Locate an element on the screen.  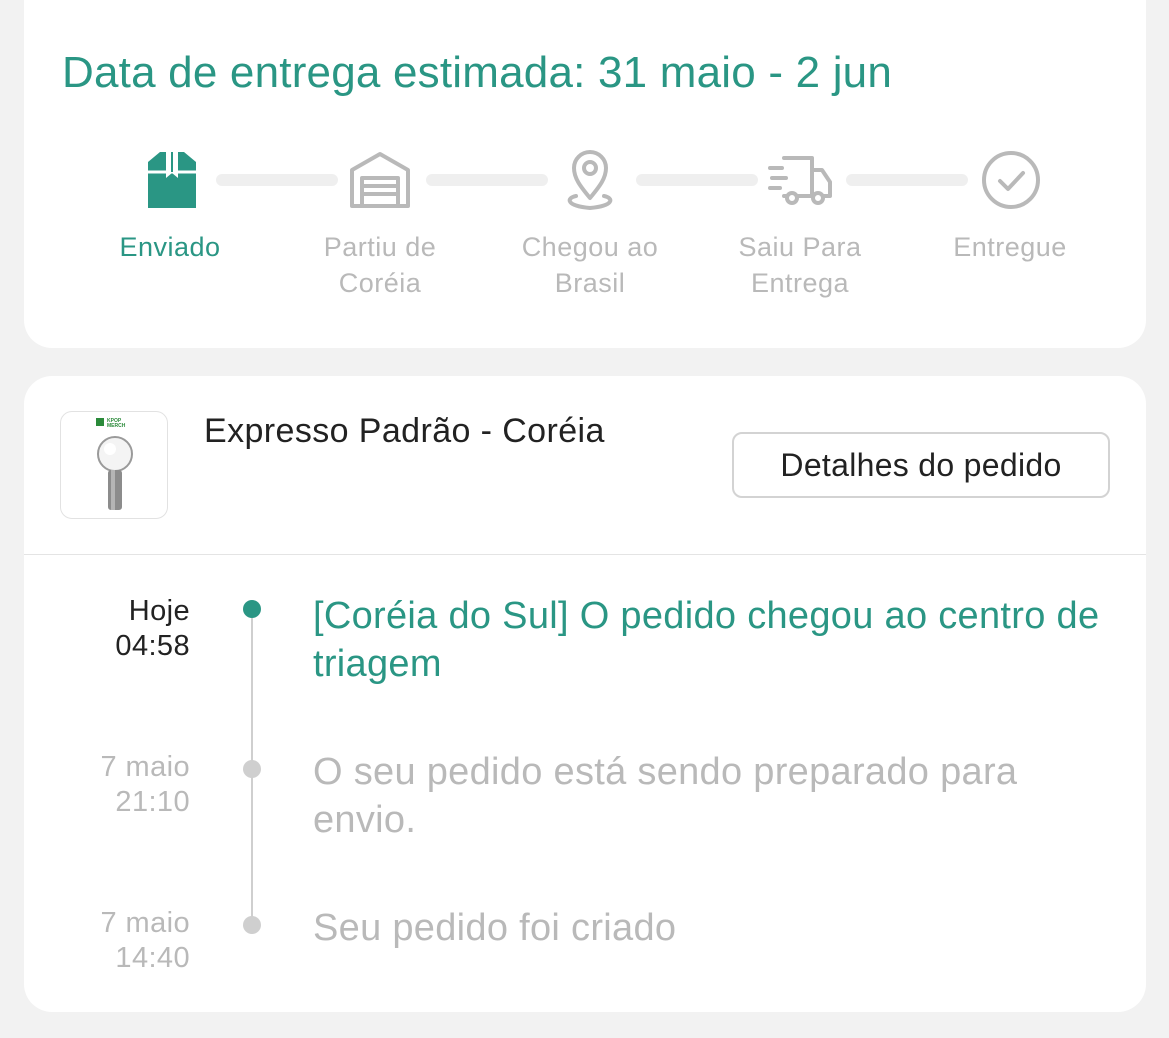
check-circle-icon is located at coordinates (1011, 180).